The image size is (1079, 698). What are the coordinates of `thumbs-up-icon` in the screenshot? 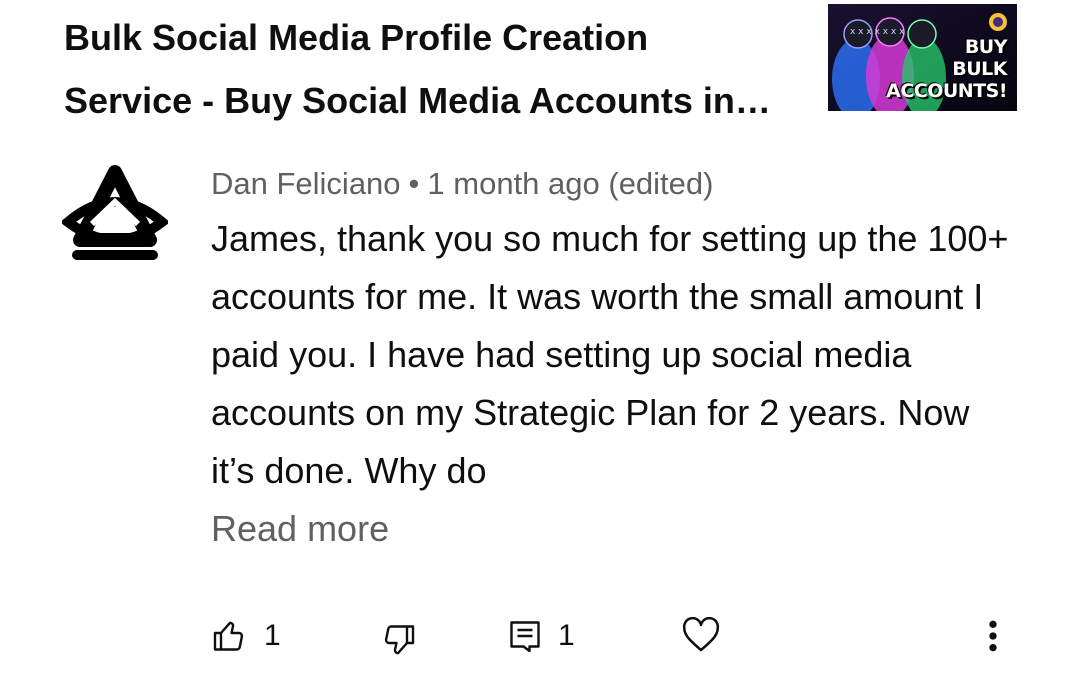 It's located at (228, 636).